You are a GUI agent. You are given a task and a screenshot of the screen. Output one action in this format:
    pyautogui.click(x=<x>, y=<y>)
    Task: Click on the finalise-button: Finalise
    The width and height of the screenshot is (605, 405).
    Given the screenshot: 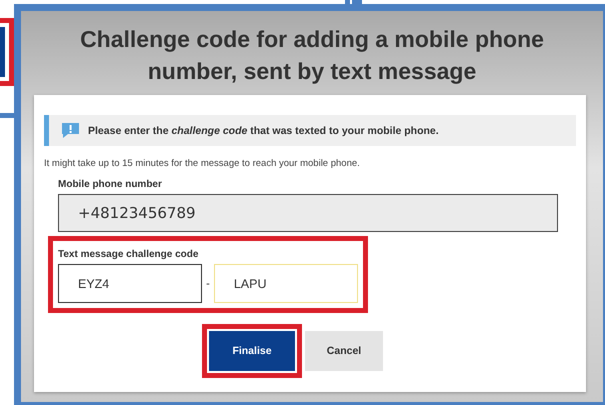 What is the action you would take?
    pyautogui.click(x=252, y=351)
    